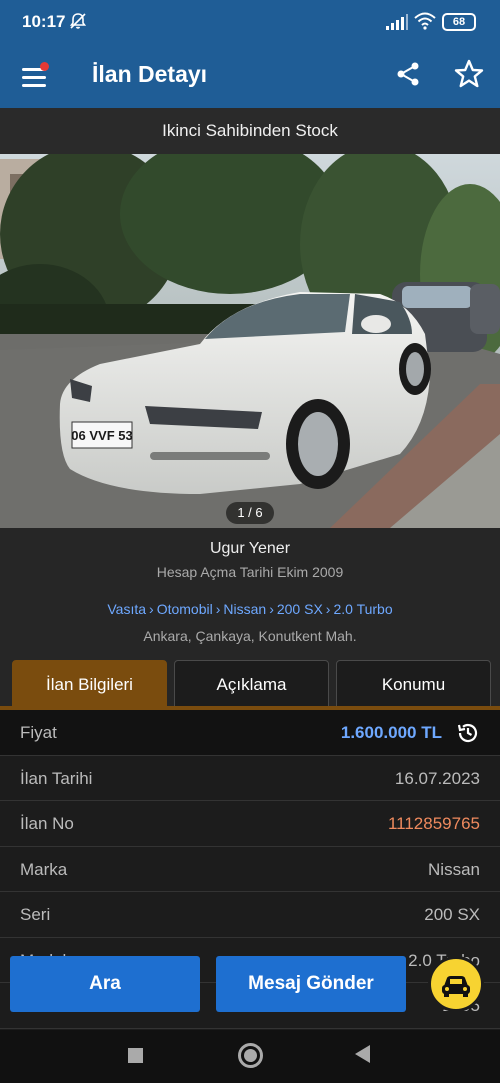 This screenshot has height=1083, width=500. I want to click on app-bar: İlan Detayı, so click(250, 76).